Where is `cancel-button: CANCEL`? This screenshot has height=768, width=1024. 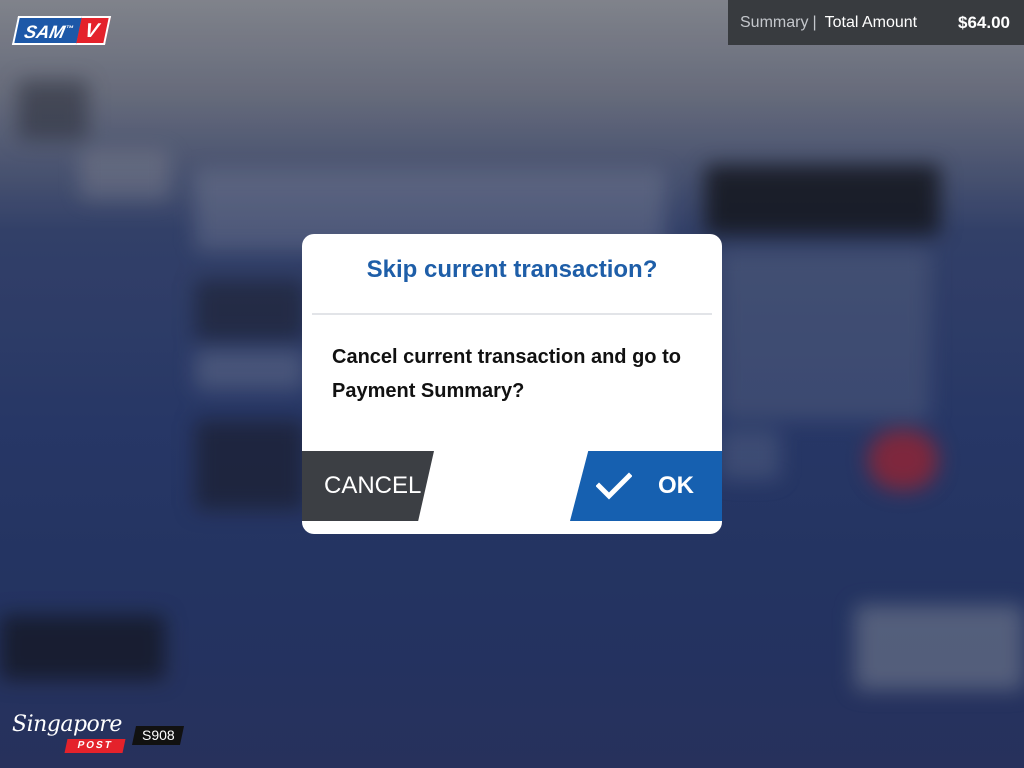 cancel-button: CANCEL is located at coordinates (368, 486).